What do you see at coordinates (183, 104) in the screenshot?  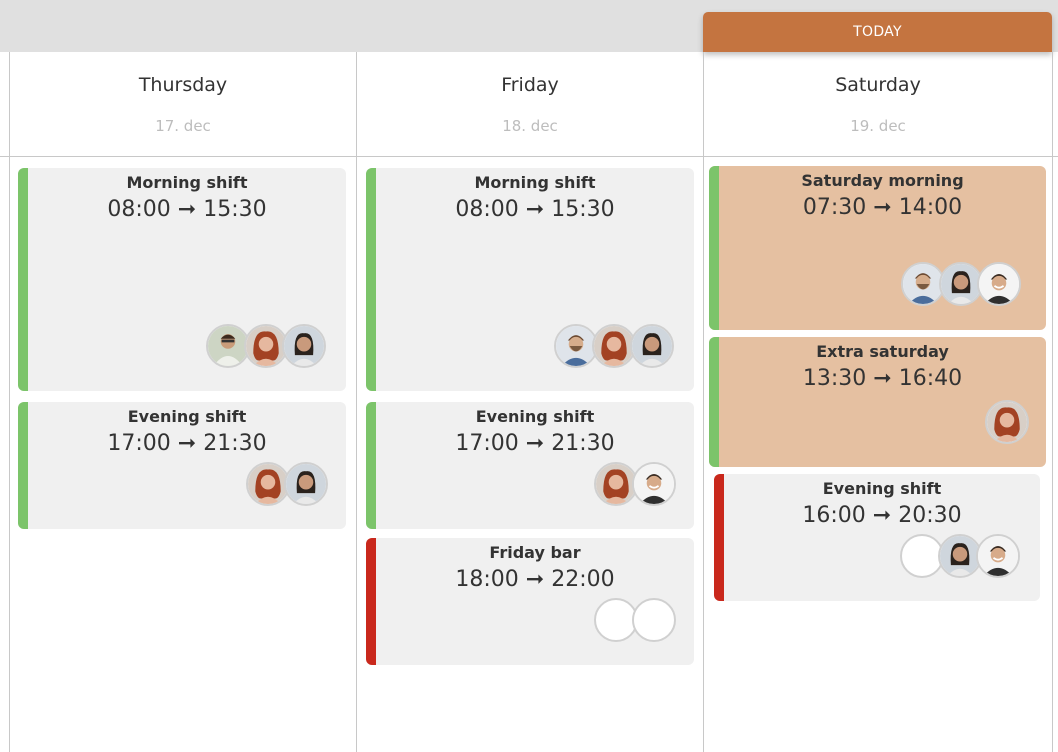 I see `day-header-thursday: Thursday 17. dec` at bounding box center [183, 104].